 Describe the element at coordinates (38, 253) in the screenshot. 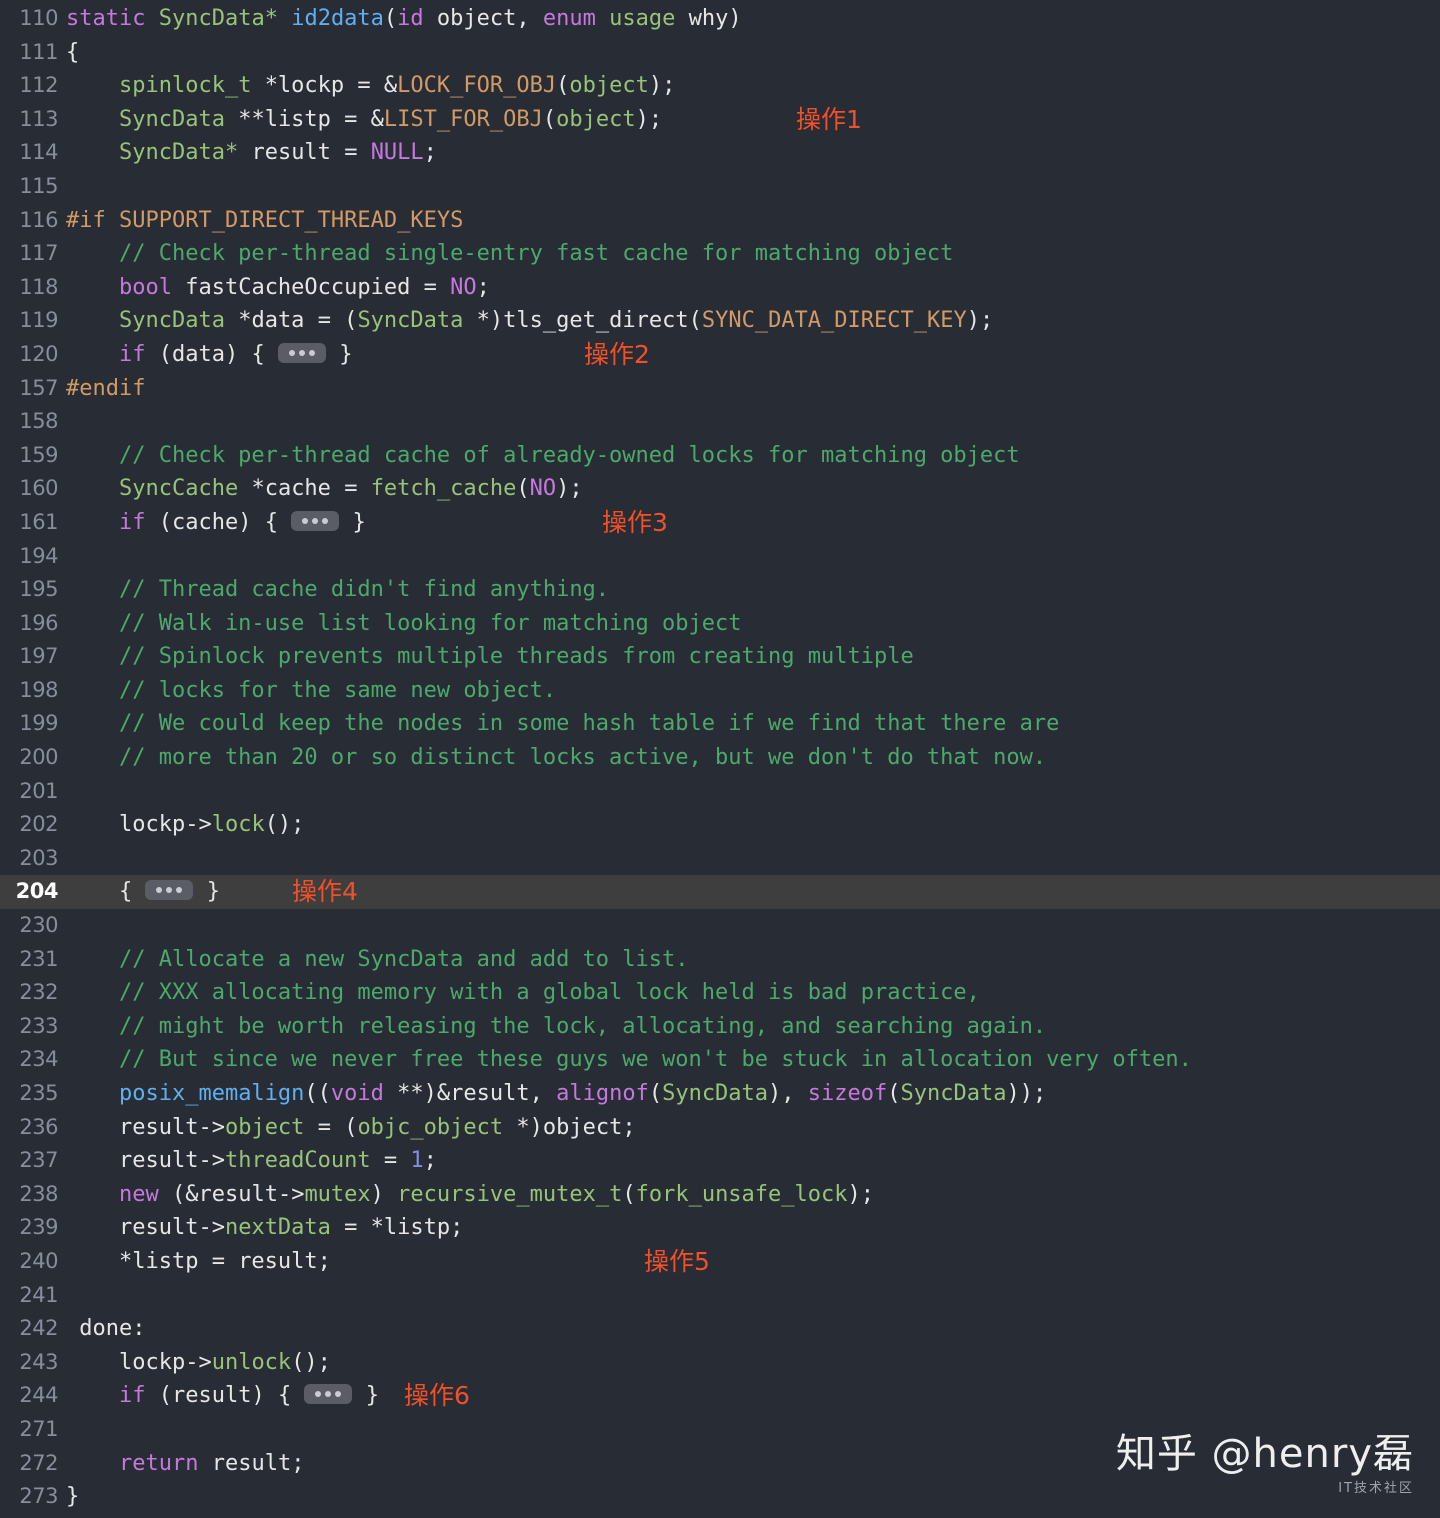

I see `line-number: 117` at that location.